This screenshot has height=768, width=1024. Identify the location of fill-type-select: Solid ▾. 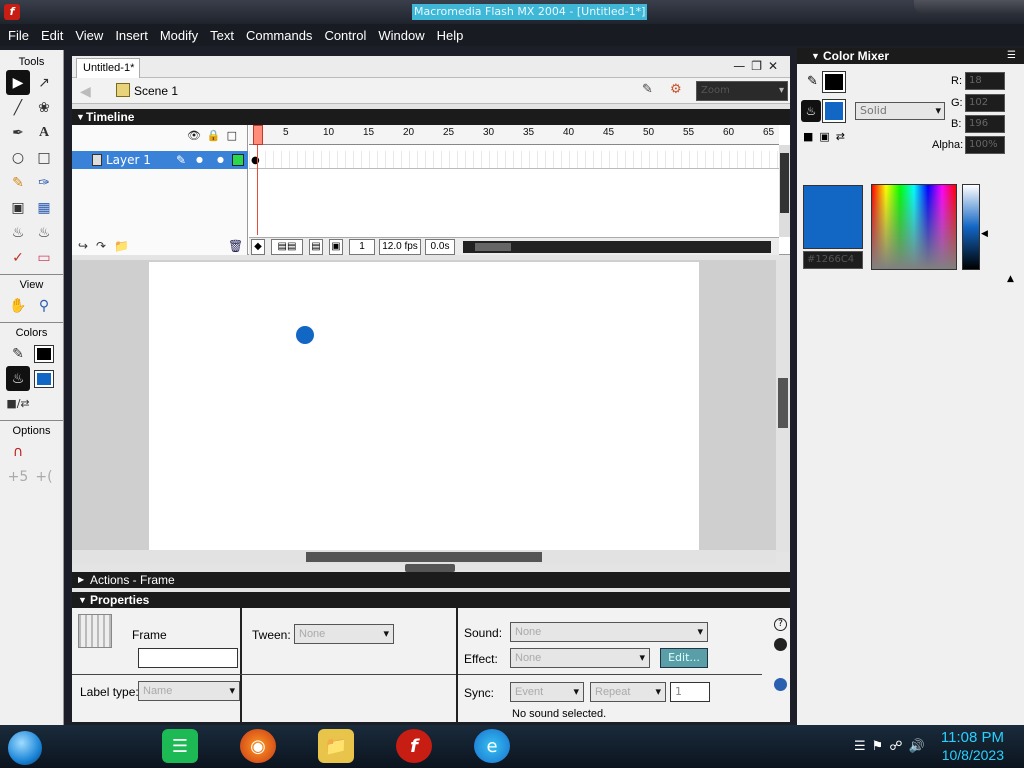
(900, 111).